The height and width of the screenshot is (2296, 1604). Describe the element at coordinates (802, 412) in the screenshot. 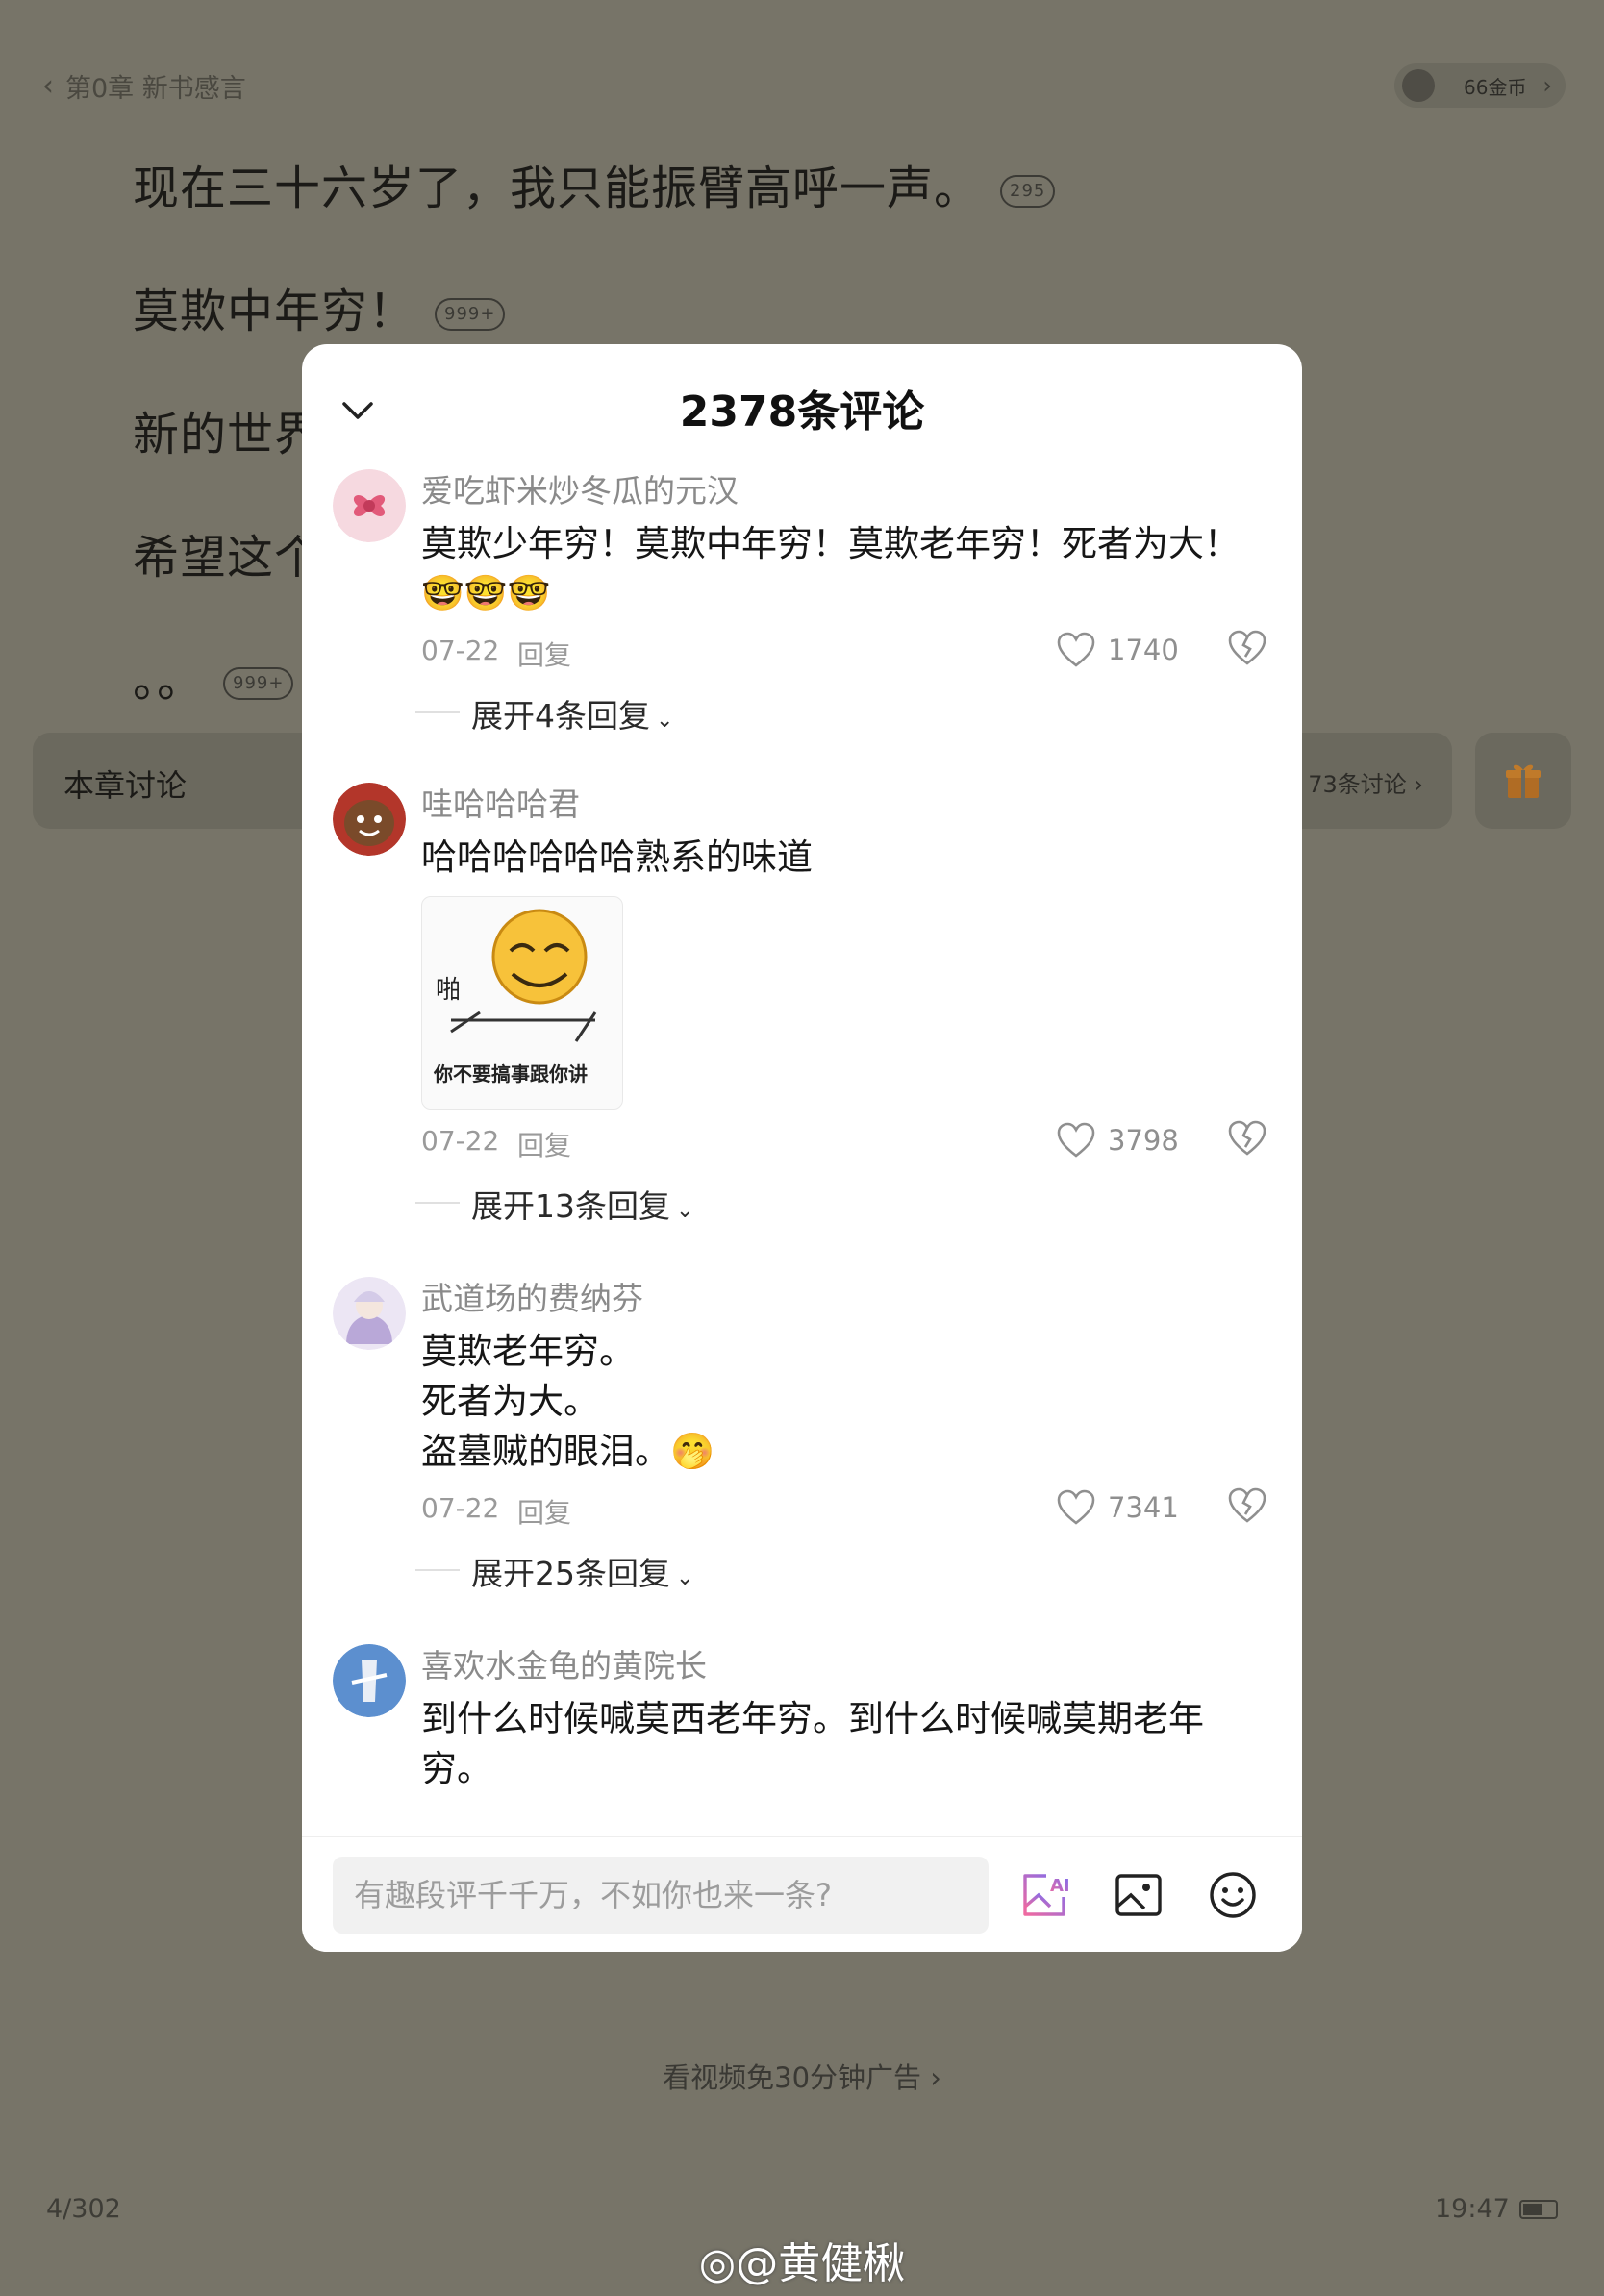

I see `modal-title: 2378条评论` at that location.